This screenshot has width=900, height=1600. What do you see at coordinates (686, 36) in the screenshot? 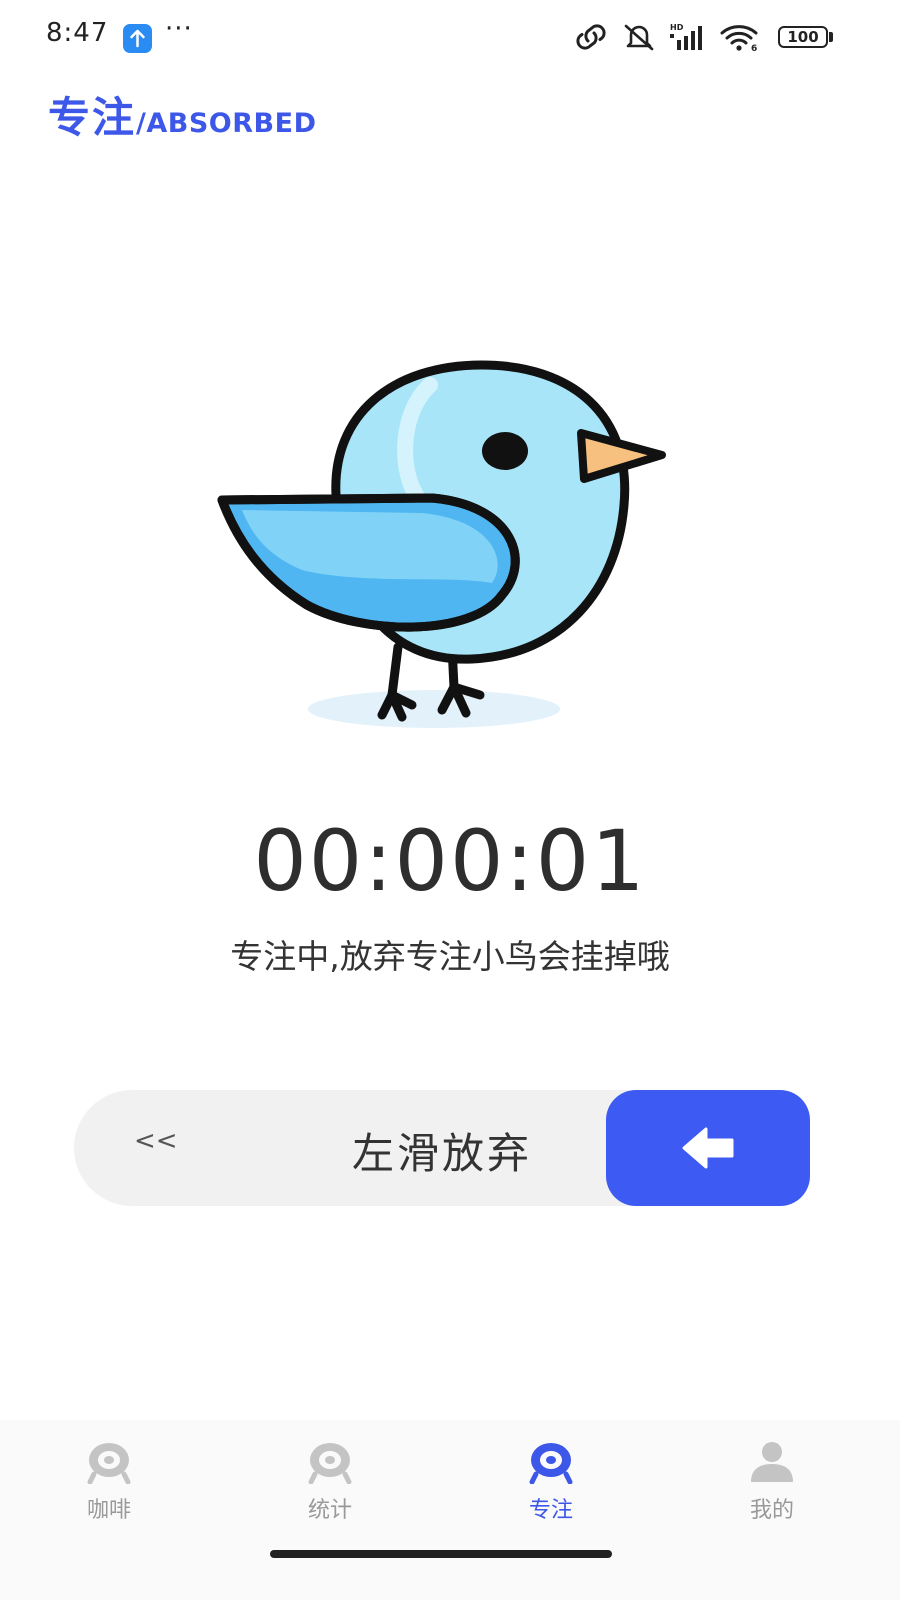
I see `hd-signal-icon: HD` at bounding box center [686, 36].